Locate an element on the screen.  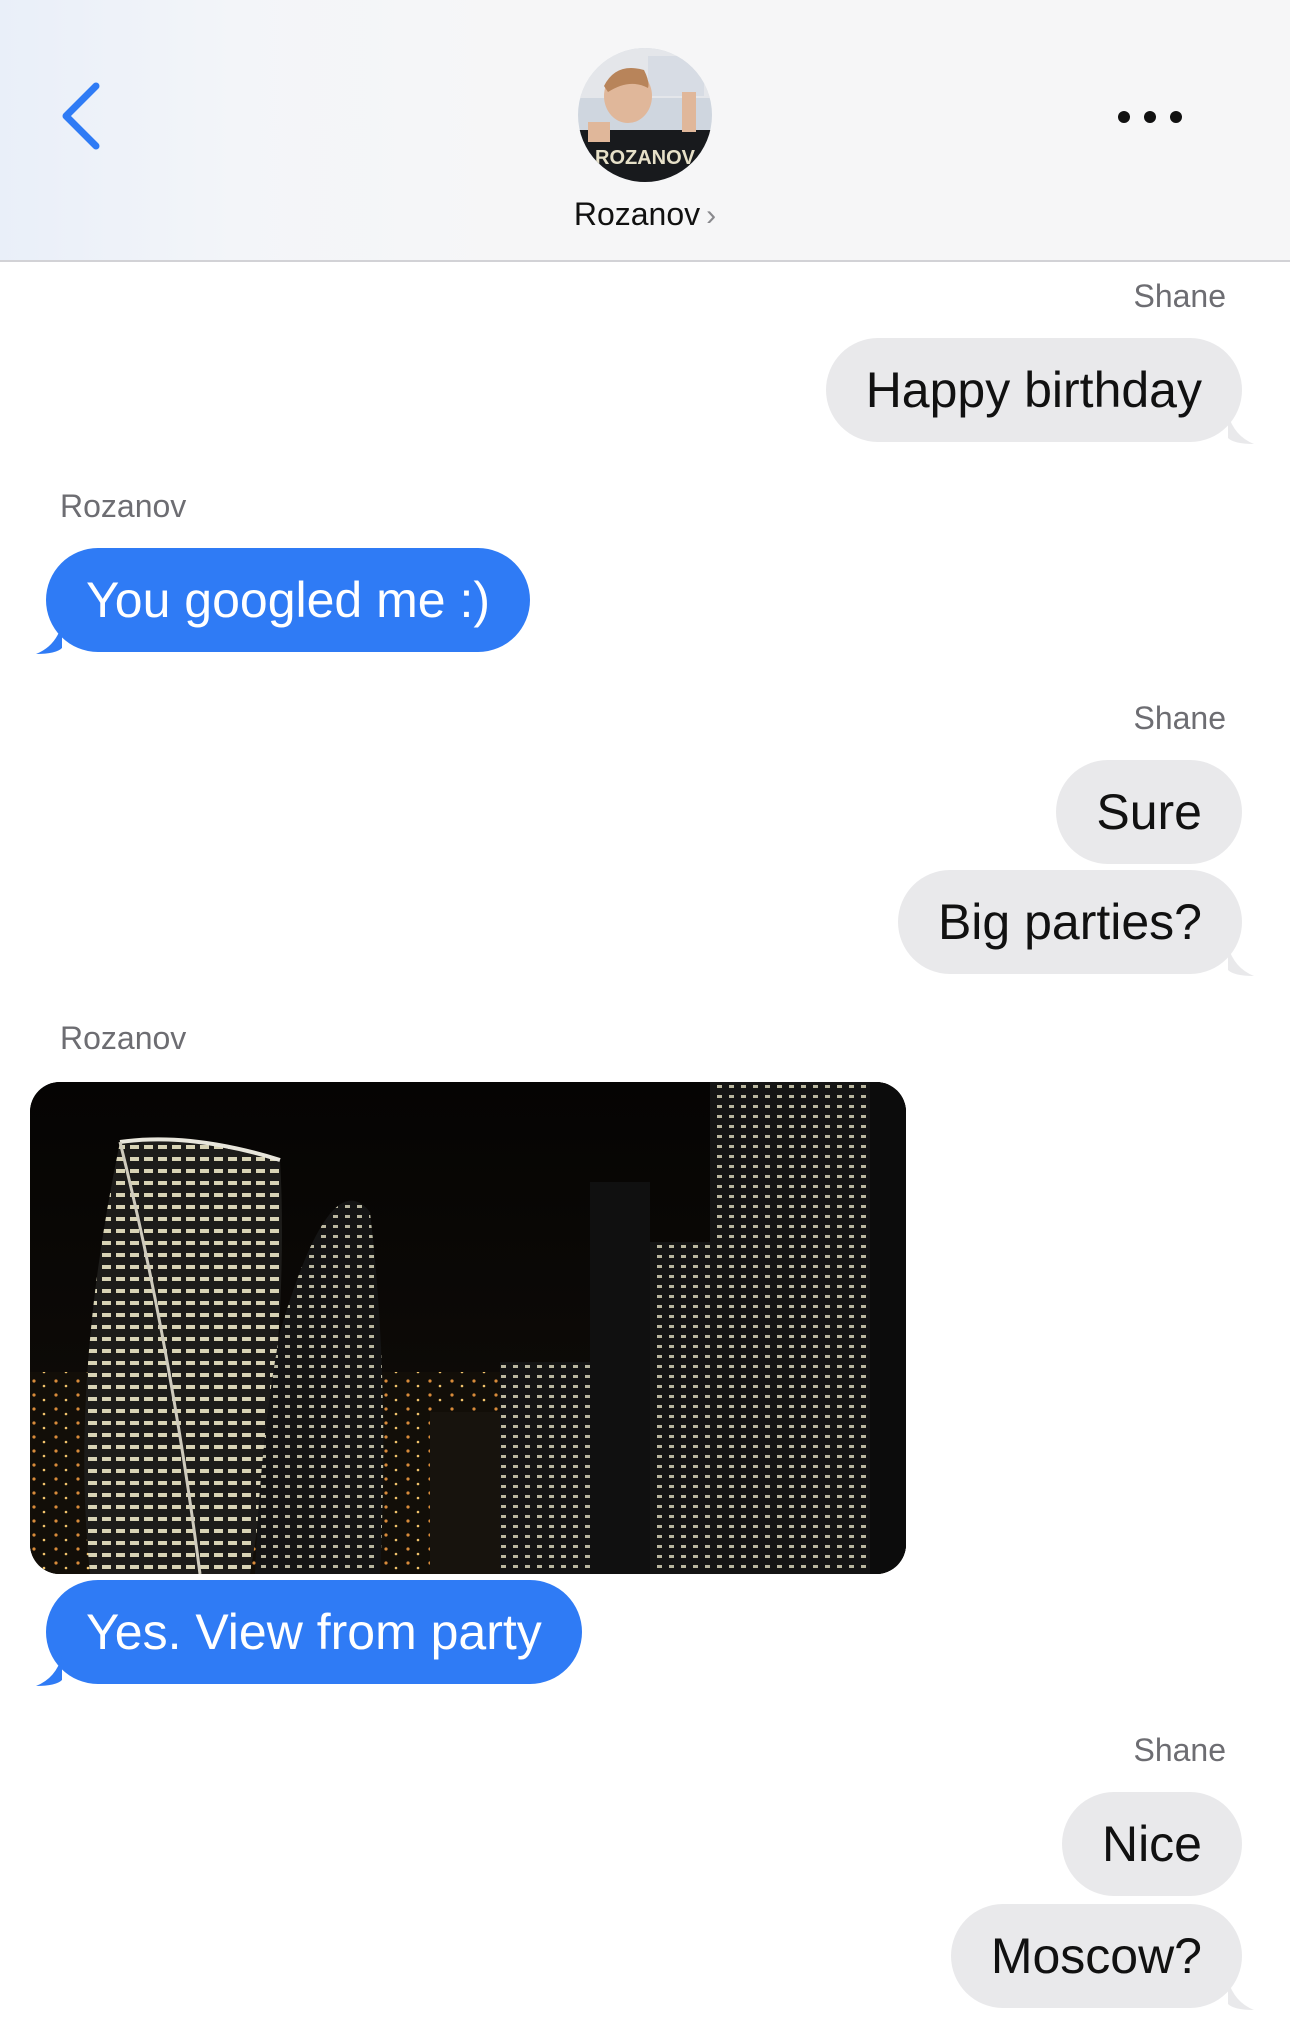
chevron-right-icon: › is located at coordinates (711, 215).